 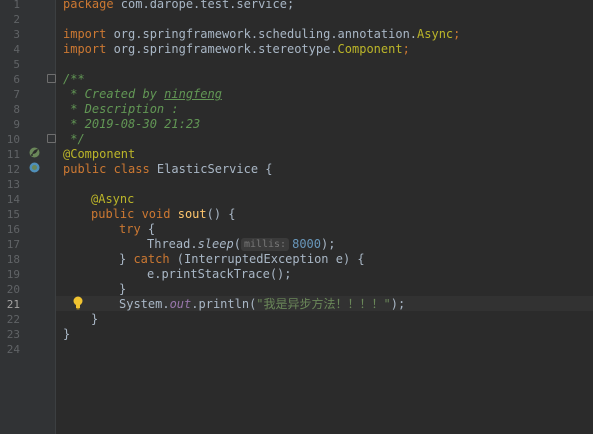 I want to click on line-number-current: 21, so click(x=13, y=304).